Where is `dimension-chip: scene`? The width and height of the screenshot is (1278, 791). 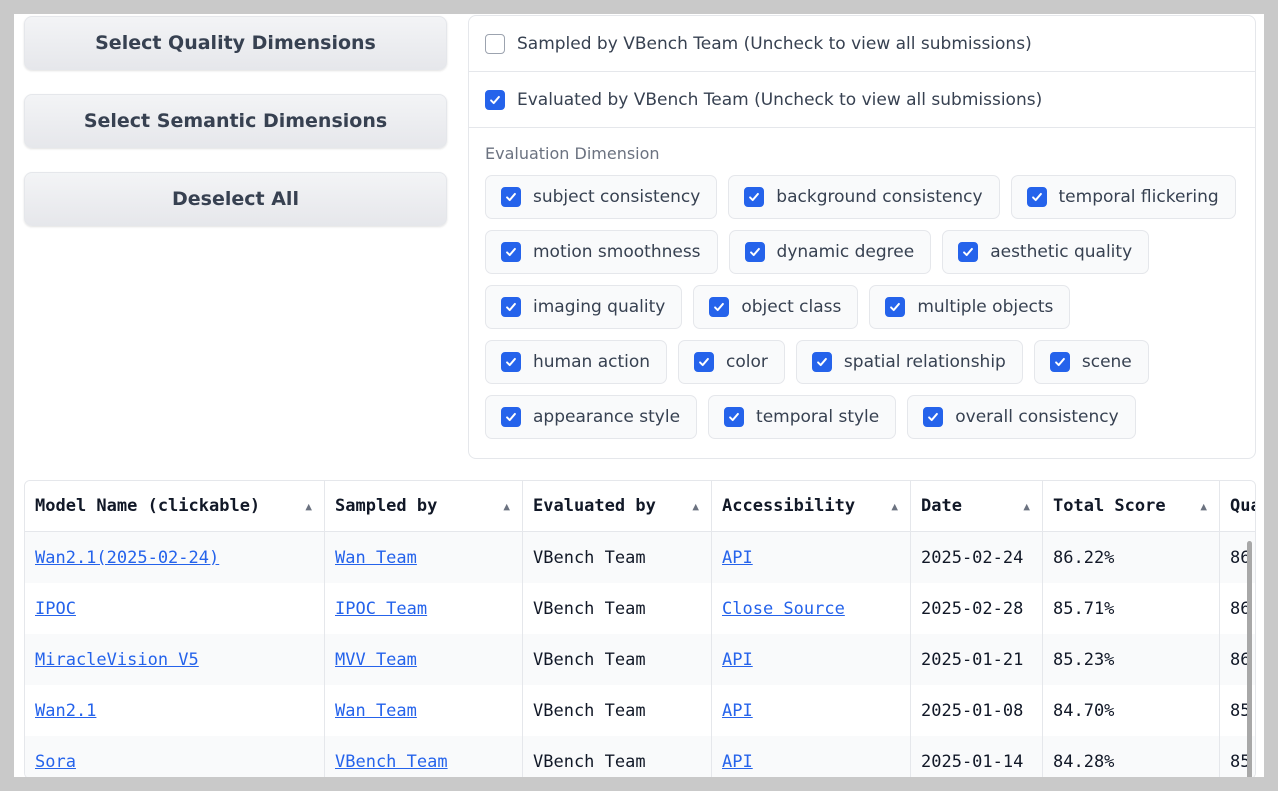
dimension-chip: scene is located at coordinates (1091, 362).